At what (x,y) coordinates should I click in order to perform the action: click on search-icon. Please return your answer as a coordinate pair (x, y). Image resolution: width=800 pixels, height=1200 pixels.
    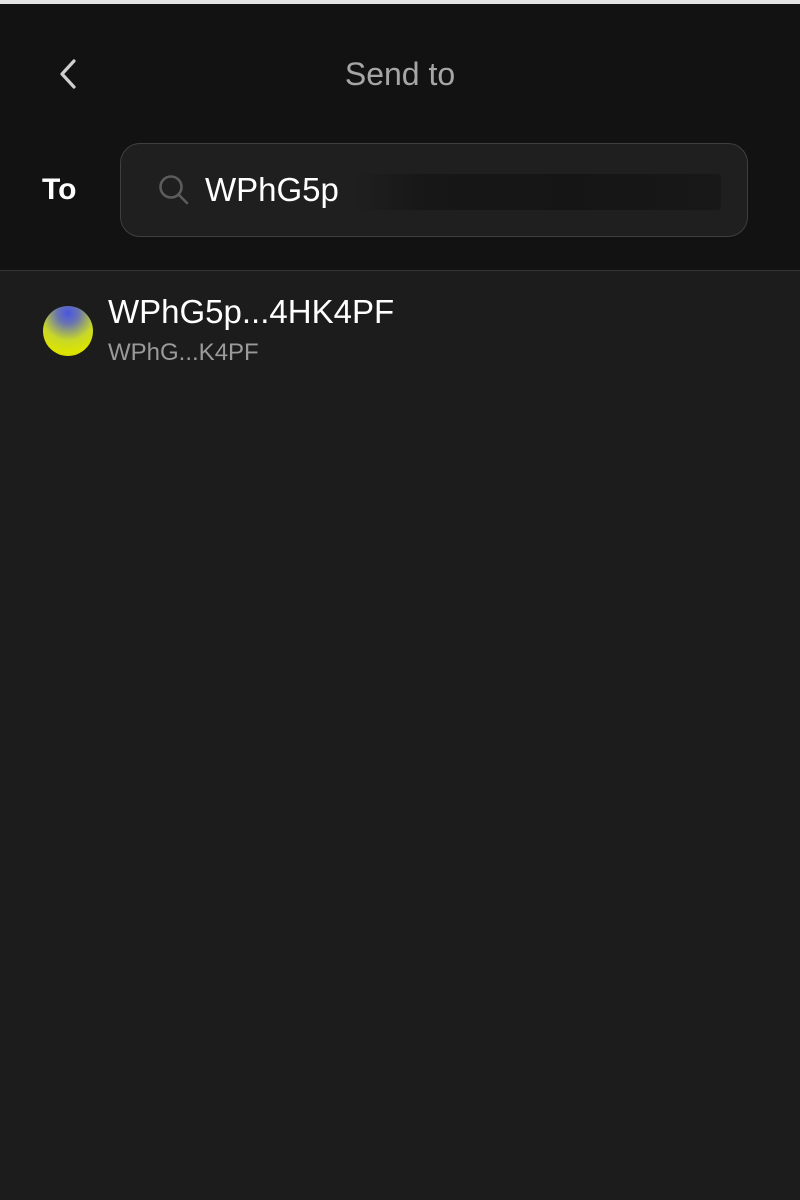
    Looking at the image, I should click on (174, 190).